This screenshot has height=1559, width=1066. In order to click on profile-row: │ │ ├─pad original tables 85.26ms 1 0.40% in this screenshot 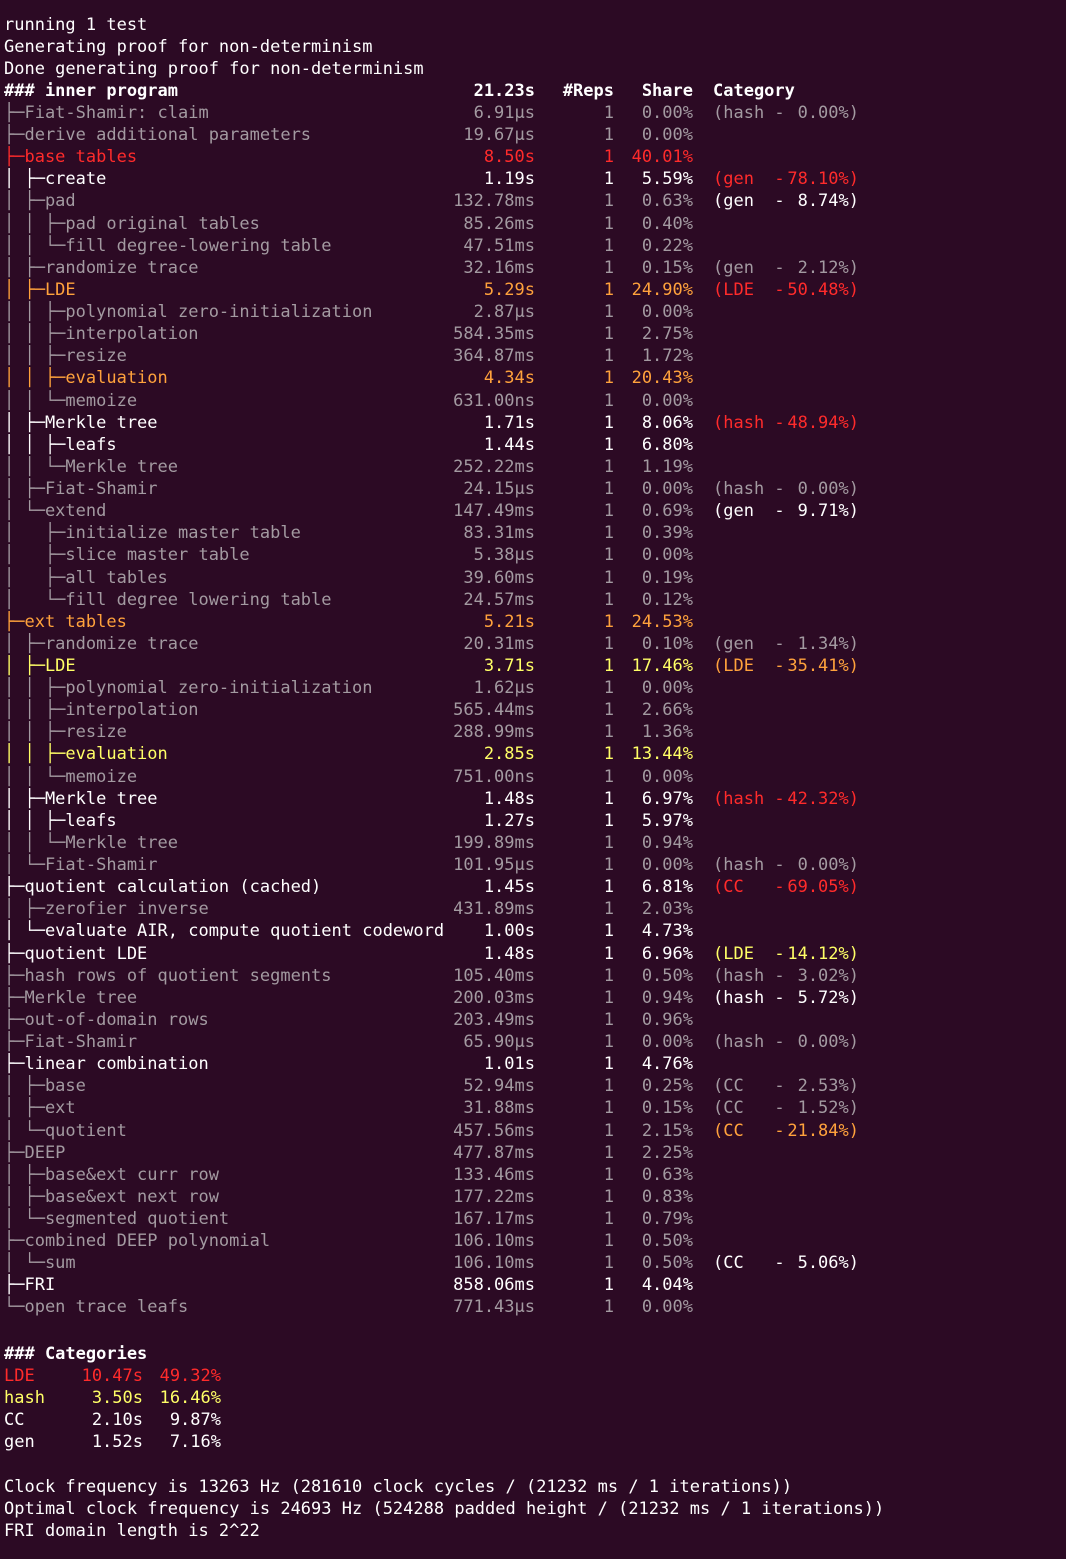, I will do `click(533, 224)`.